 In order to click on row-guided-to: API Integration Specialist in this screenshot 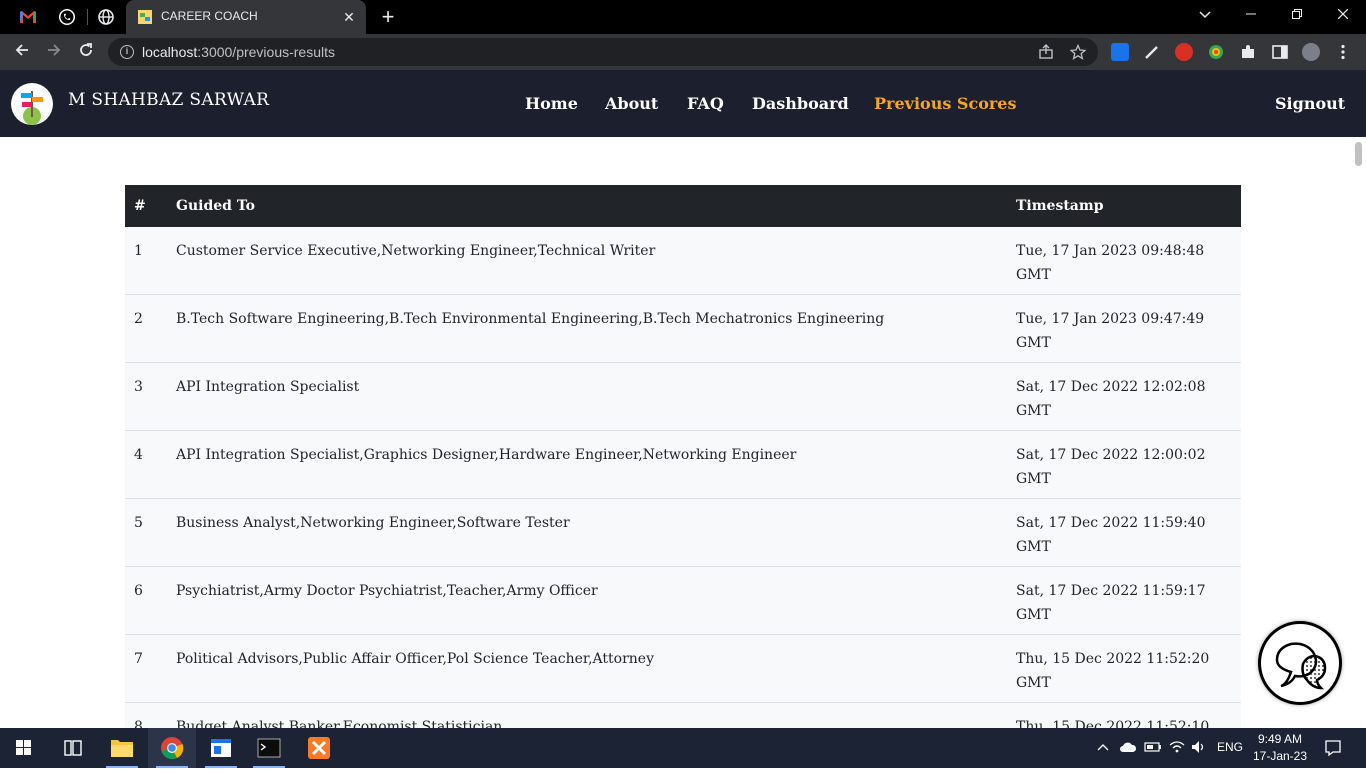, I will do `click(587, 396)`.